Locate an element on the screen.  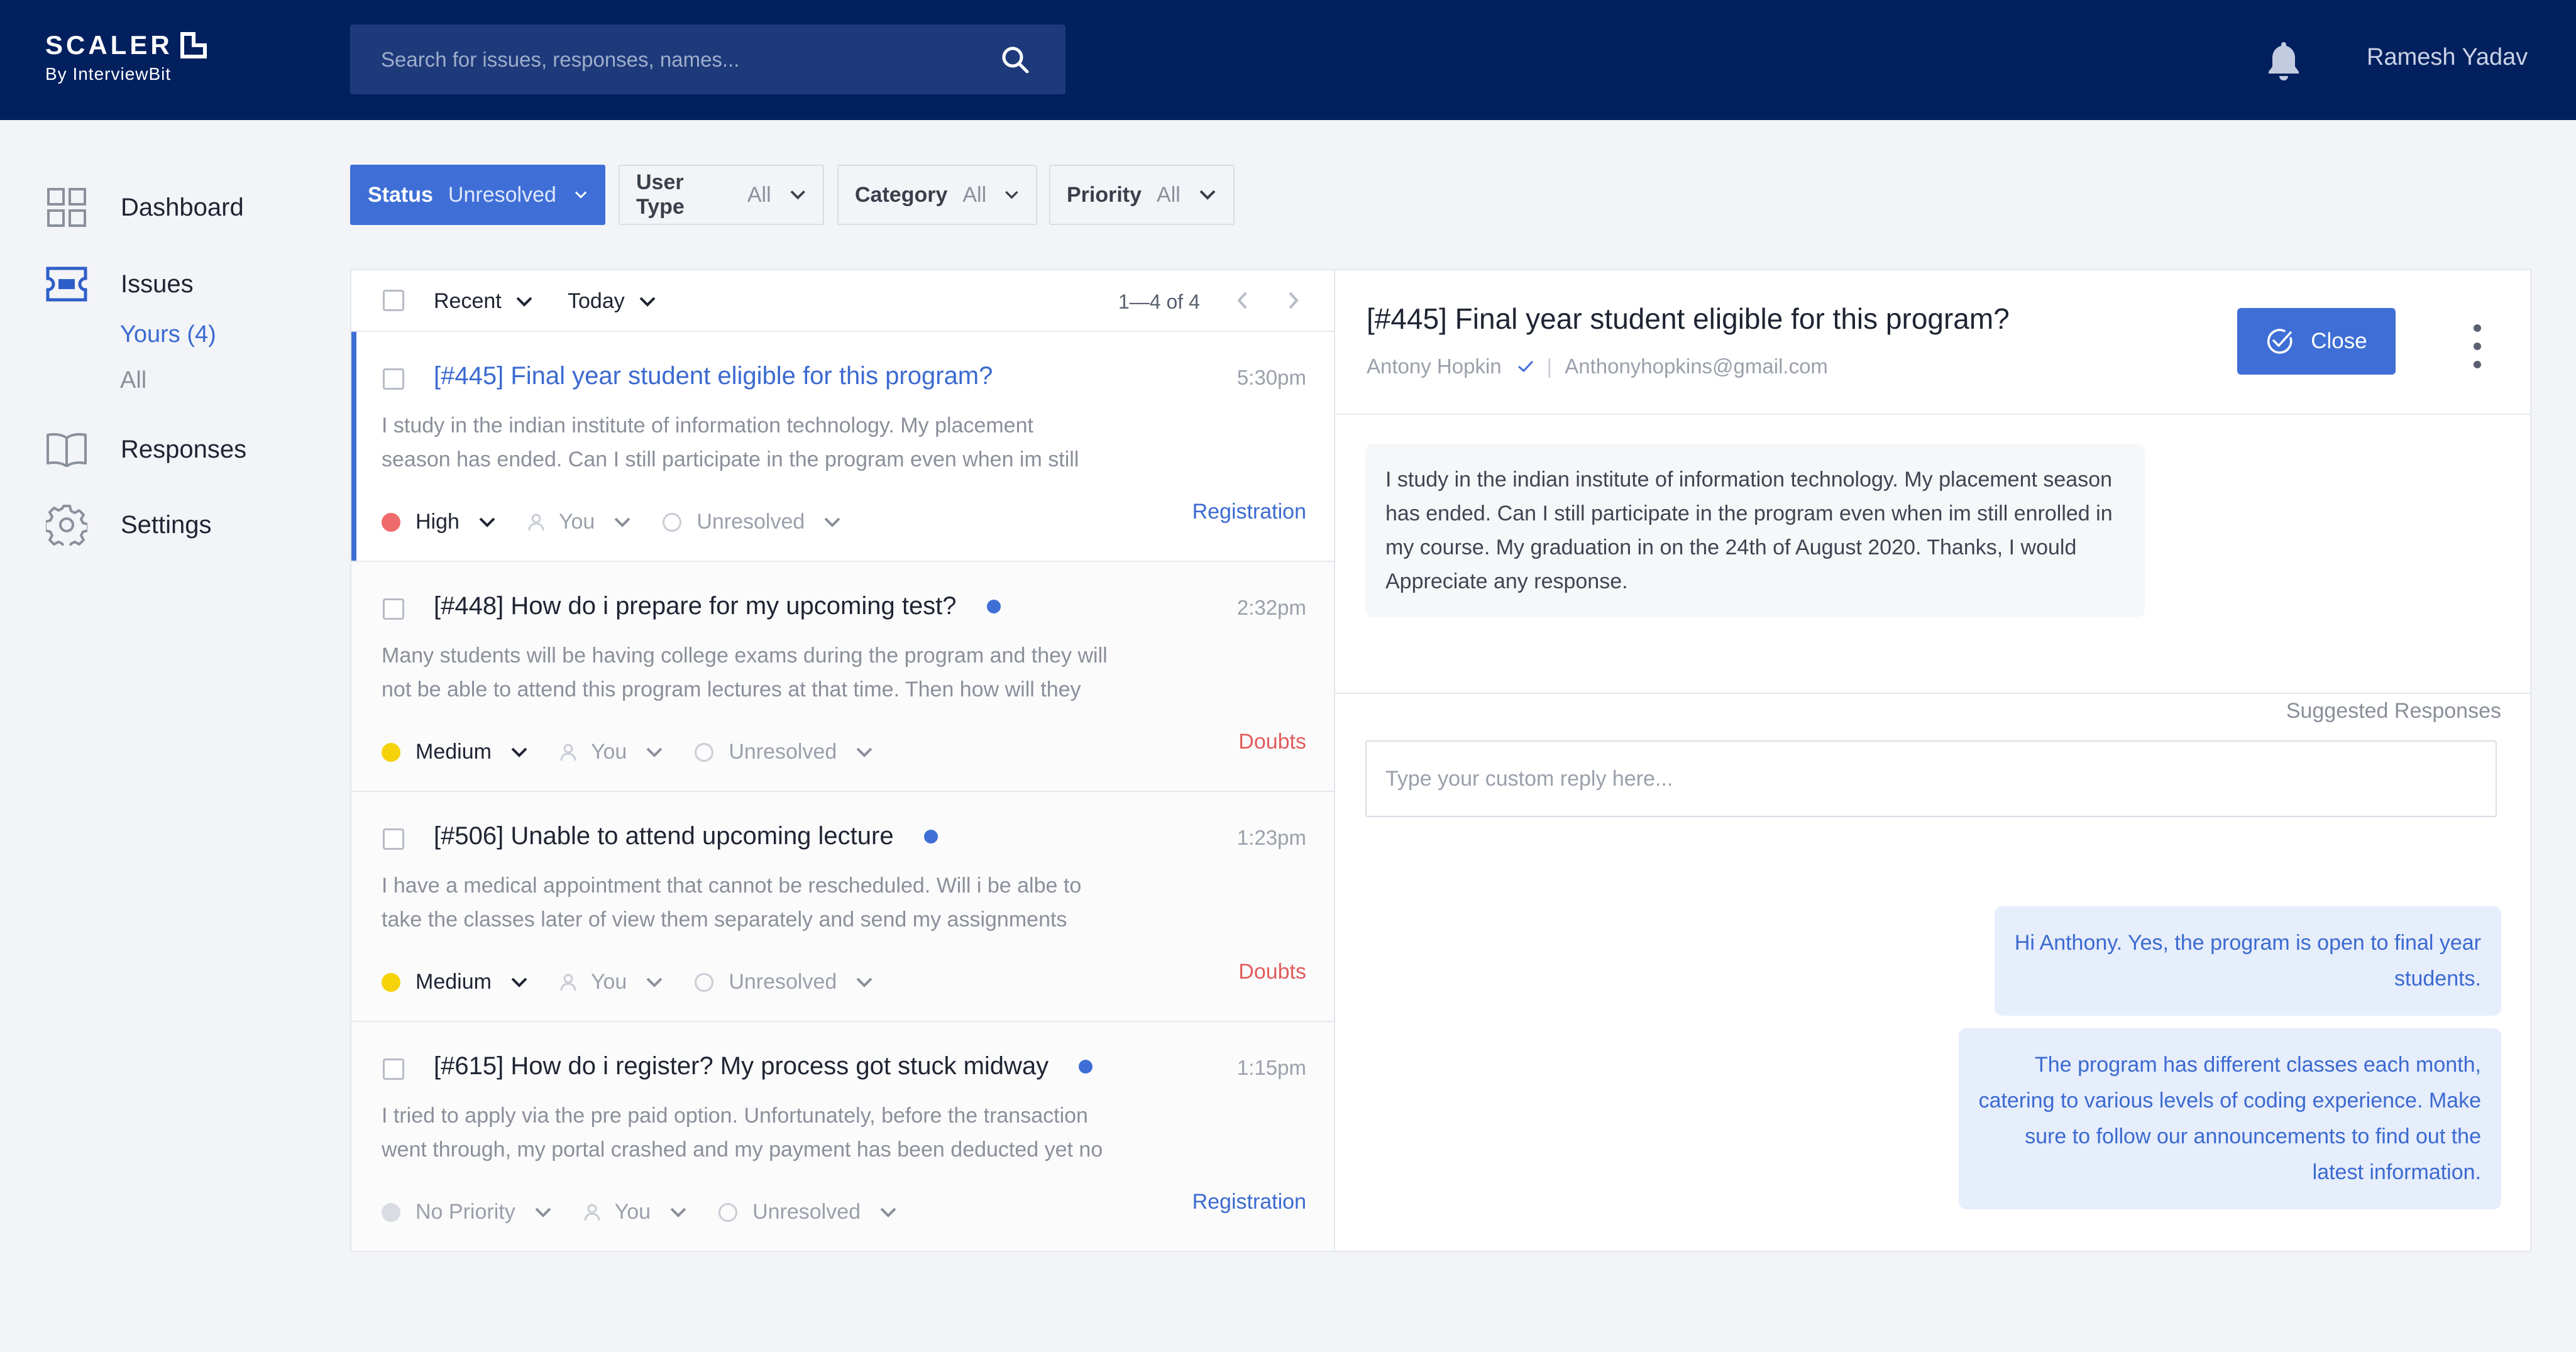
close-issue-button: Close is located at coordinates (2317, 342).